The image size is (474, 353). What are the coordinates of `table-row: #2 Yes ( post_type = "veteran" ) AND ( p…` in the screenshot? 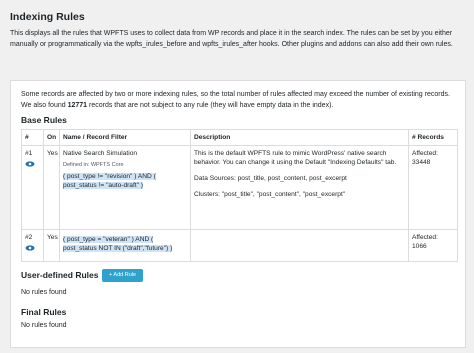 It's located at (239, 245).